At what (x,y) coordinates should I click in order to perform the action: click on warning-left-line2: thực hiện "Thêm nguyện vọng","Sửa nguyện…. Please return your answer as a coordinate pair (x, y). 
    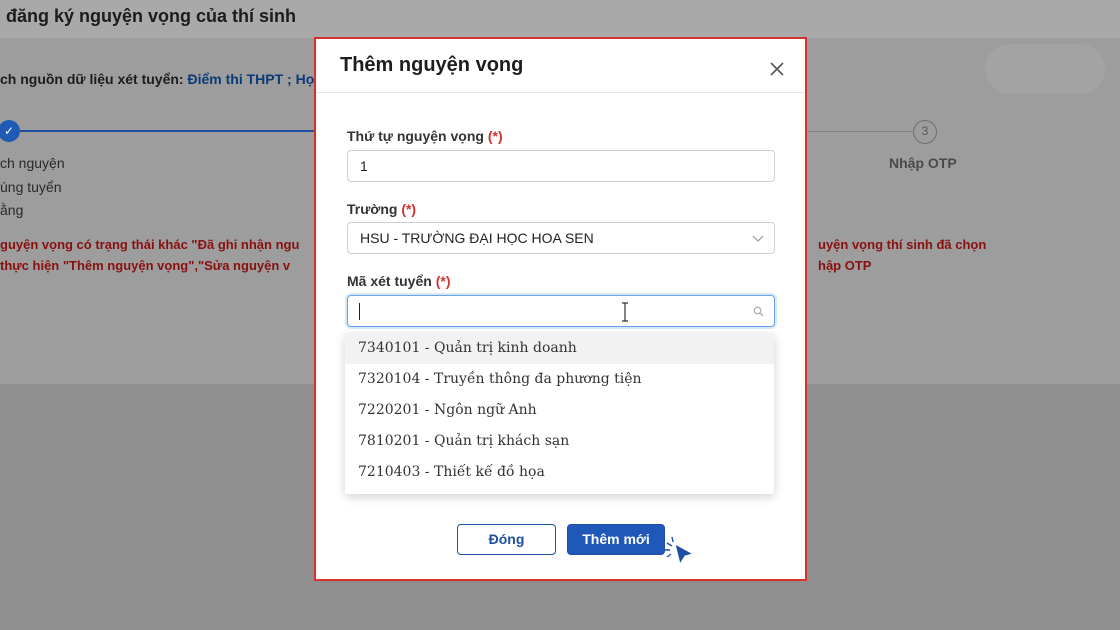
    Looking at the image, I should click on (145, 265).